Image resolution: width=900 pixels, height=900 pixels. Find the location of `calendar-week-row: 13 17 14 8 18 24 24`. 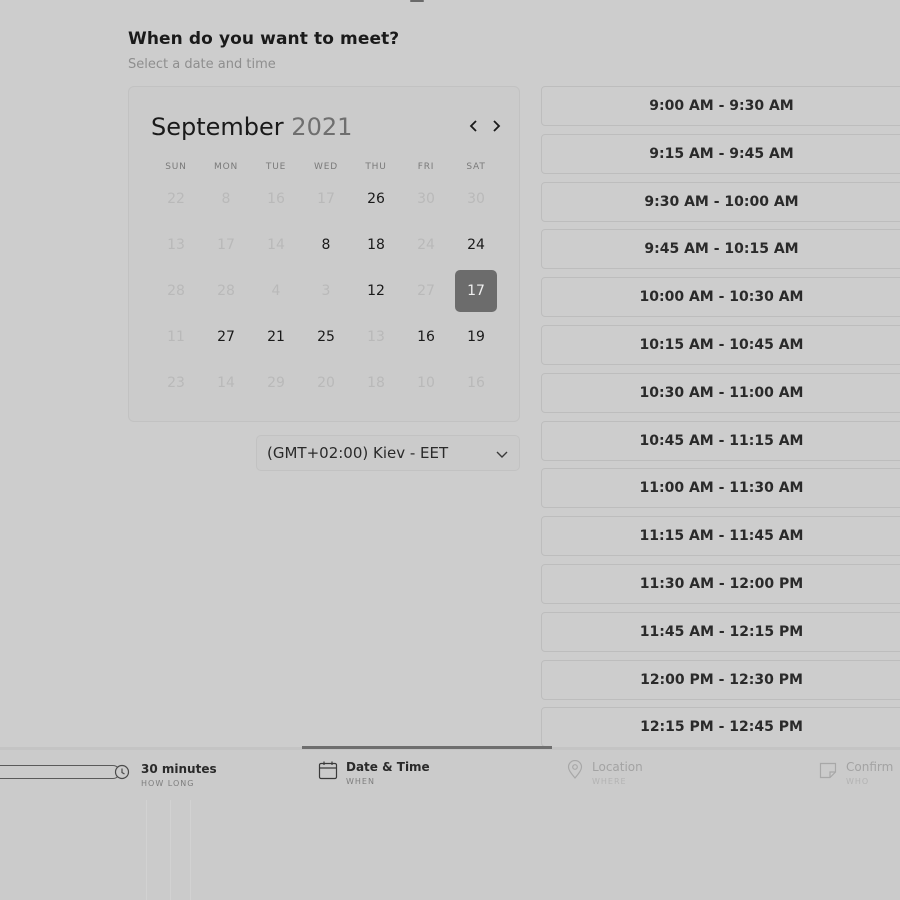

calendar-week-row: 13 17 14 8 18 24 24 is located at coordinates (326, 245).